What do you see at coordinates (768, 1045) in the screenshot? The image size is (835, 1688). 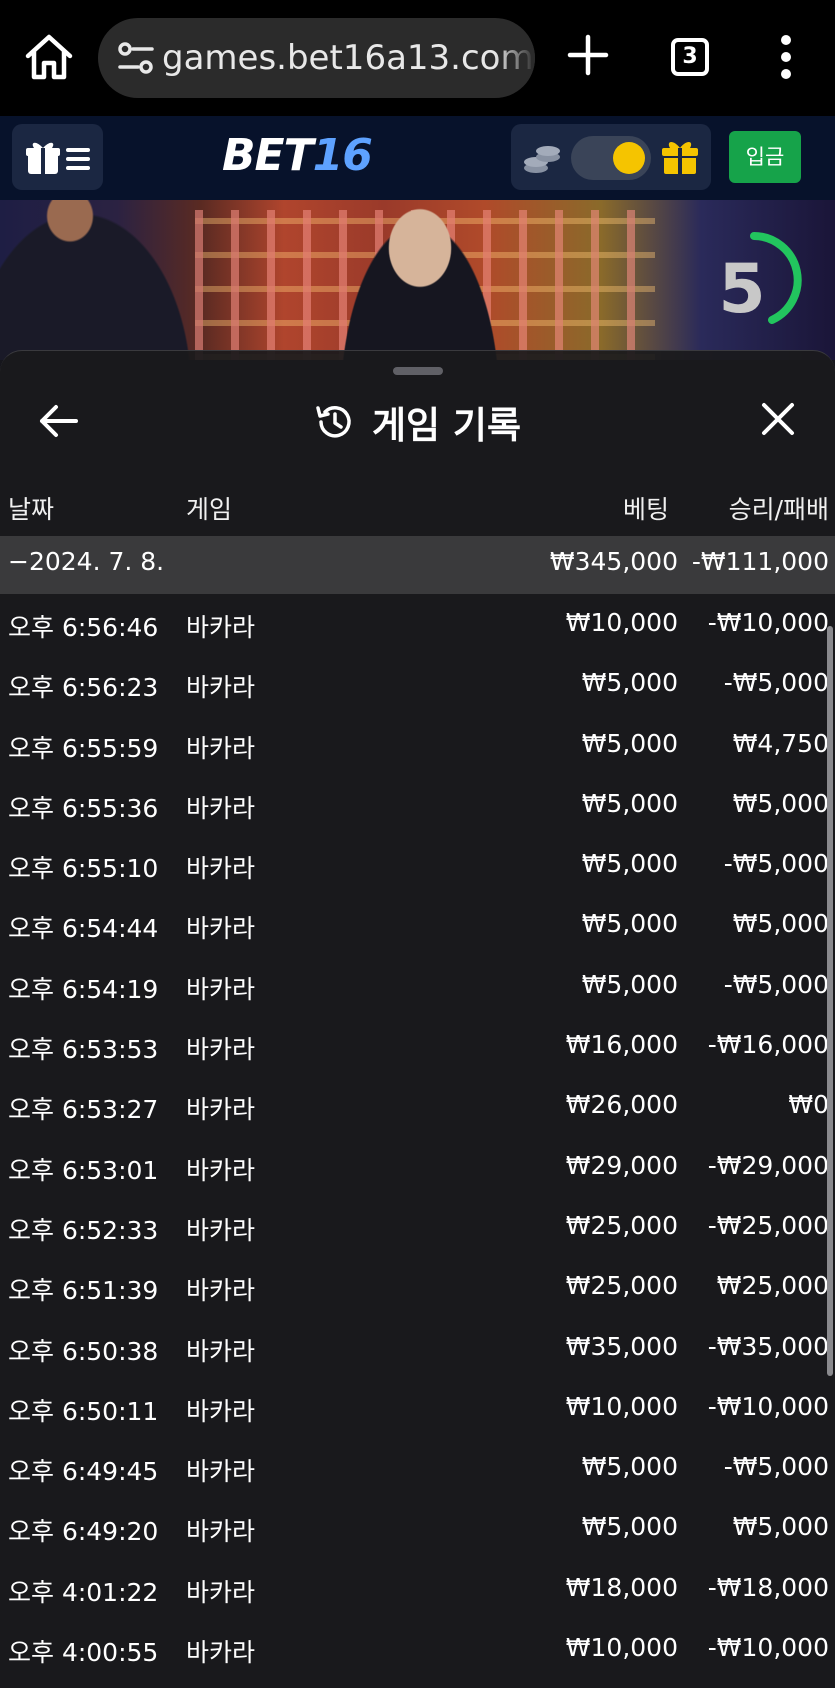 I see `row-result: -₩16,000` at bounding box center [768, 1045].